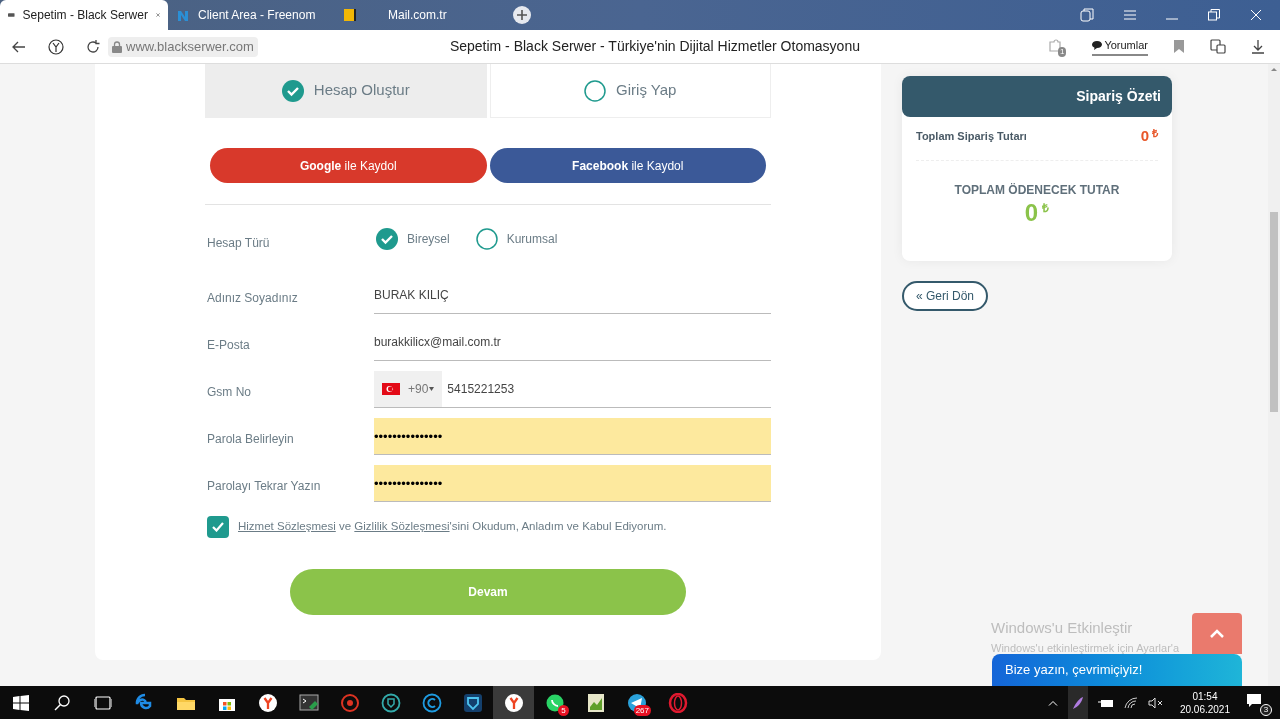 The image size is (1280, 719). Describe the element at coordinates (1031, 212) in the screenshot. I see `payable-amount: 0` at that location.